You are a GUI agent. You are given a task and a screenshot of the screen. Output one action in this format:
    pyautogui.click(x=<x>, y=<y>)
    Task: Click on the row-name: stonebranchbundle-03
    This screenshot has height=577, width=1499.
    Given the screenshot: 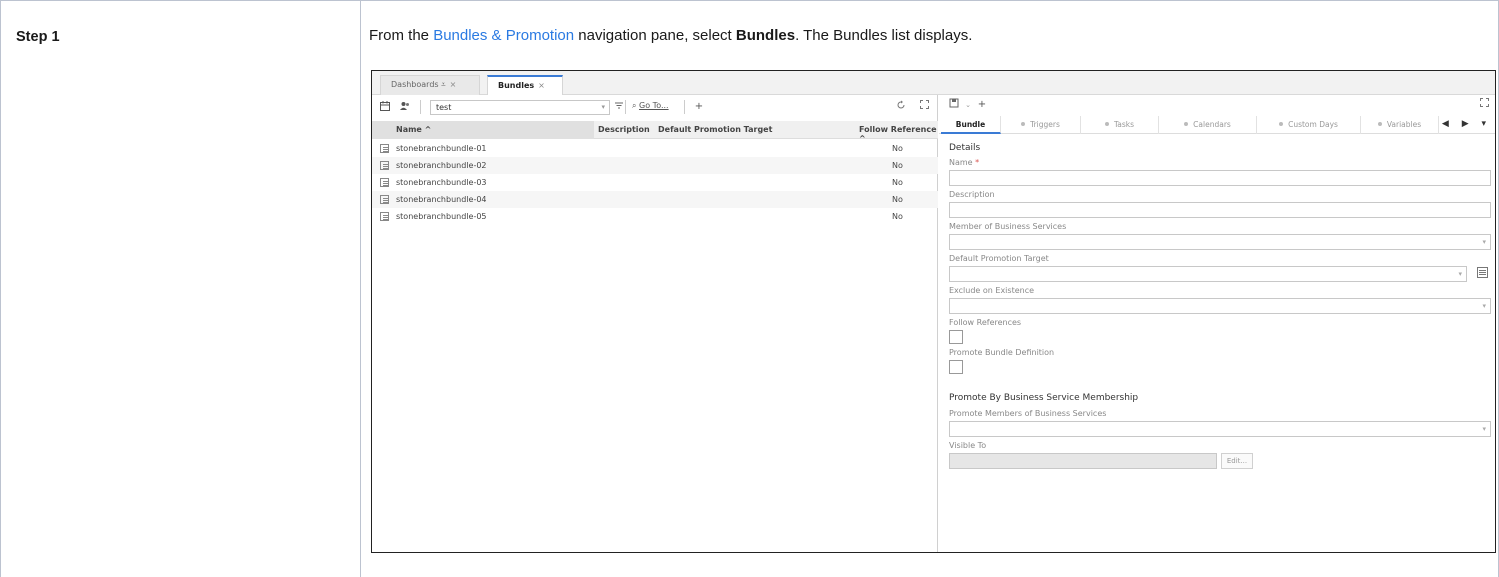 What is the action you would take?
    pyautogui.click(x=441, y=182)
    